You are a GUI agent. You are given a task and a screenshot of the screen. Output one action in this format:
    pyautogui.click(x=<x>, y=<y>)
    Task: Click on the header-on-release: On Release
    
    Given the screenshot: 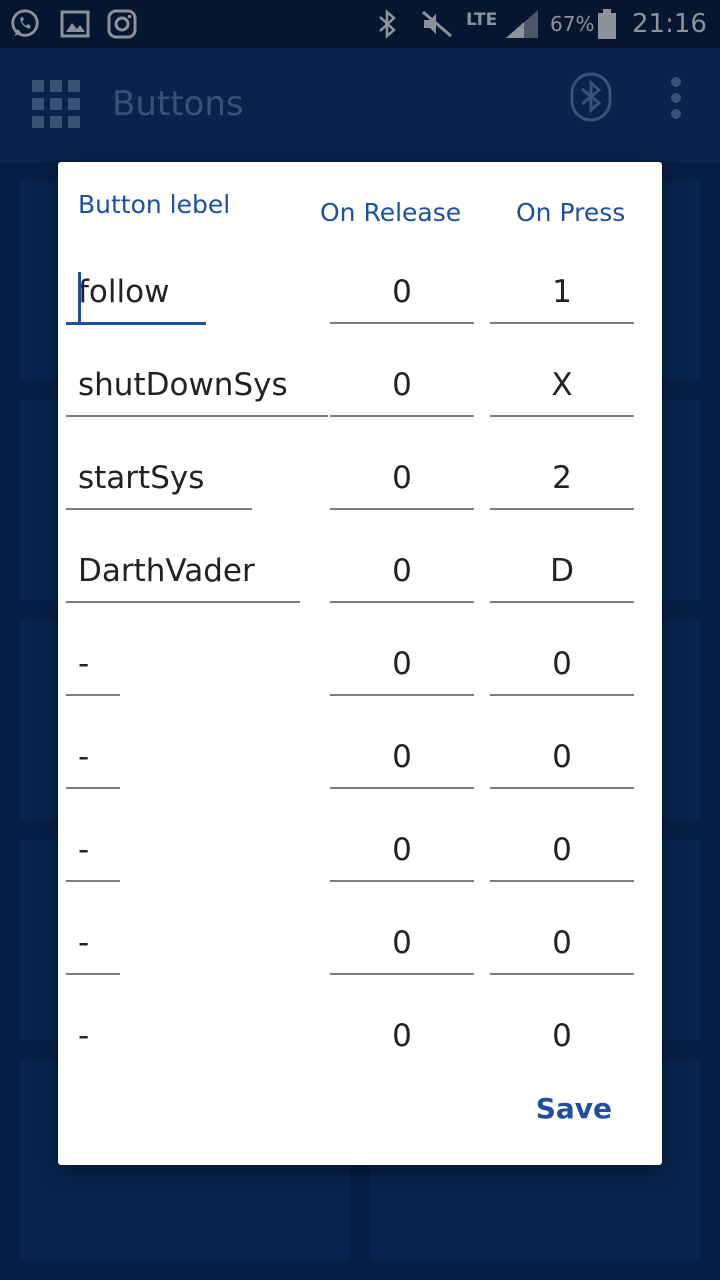 What is the action you would take?
    pyautogui.click(x=391, y=212)
    